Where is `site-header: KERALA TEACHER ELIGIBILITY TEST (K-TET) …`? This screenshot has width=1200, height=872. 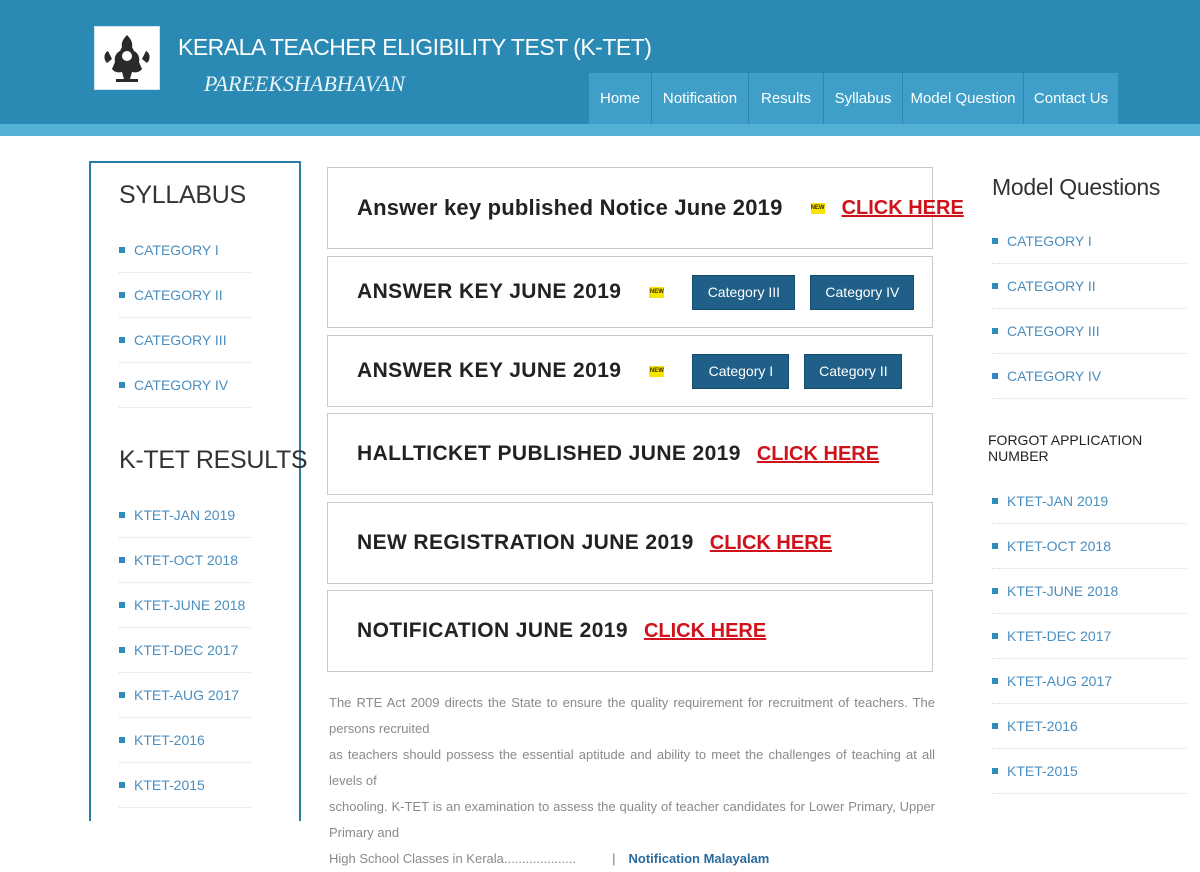 site-header: KERALA TEACHER ELIGIBILITY TEST (K-TET) … is located at coordinates (600, 62).